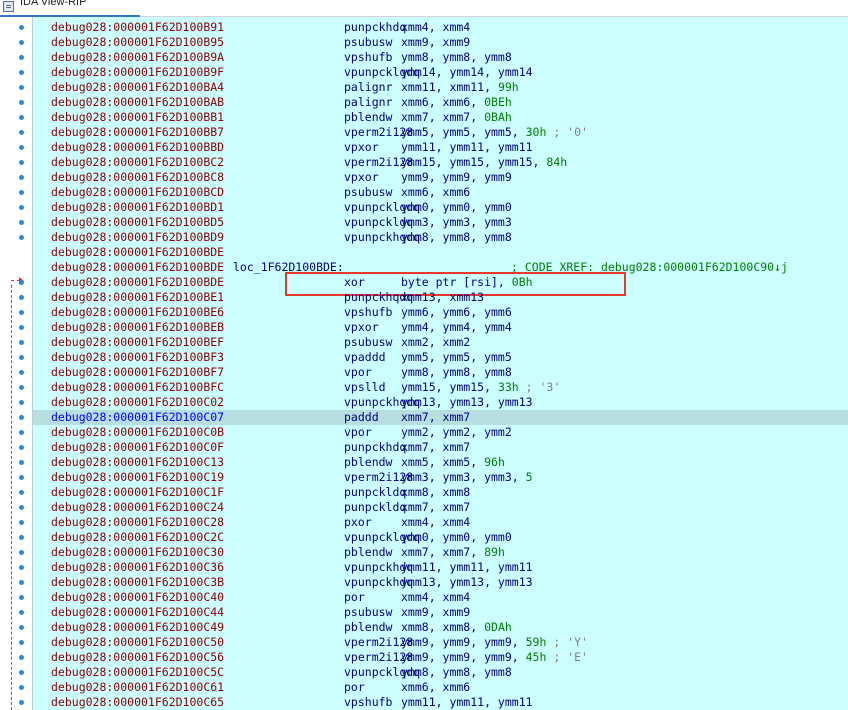 This screenshot has height=710, width=848. What do you see at coordinates (435, 597) in the screenshot?
I see `instruction-operands: xmm4, xmm4` at bounding box center [435, 597].